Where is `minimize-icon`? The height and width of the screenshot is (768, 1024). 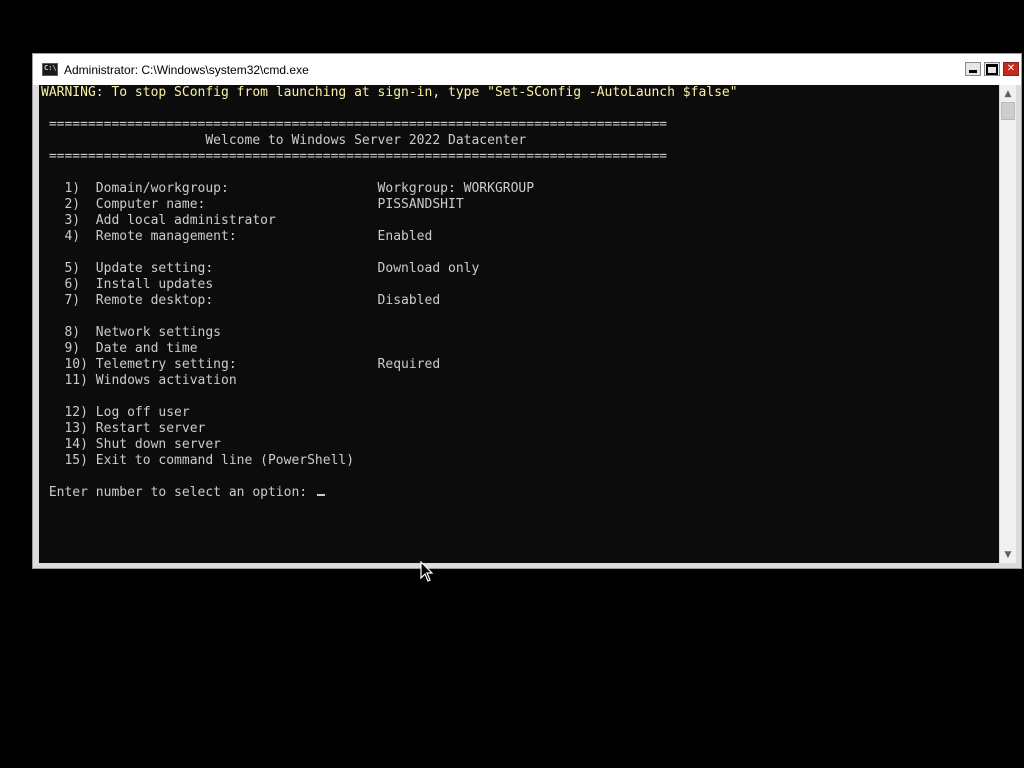 minimize-icon is located at coordinates (973, 71).